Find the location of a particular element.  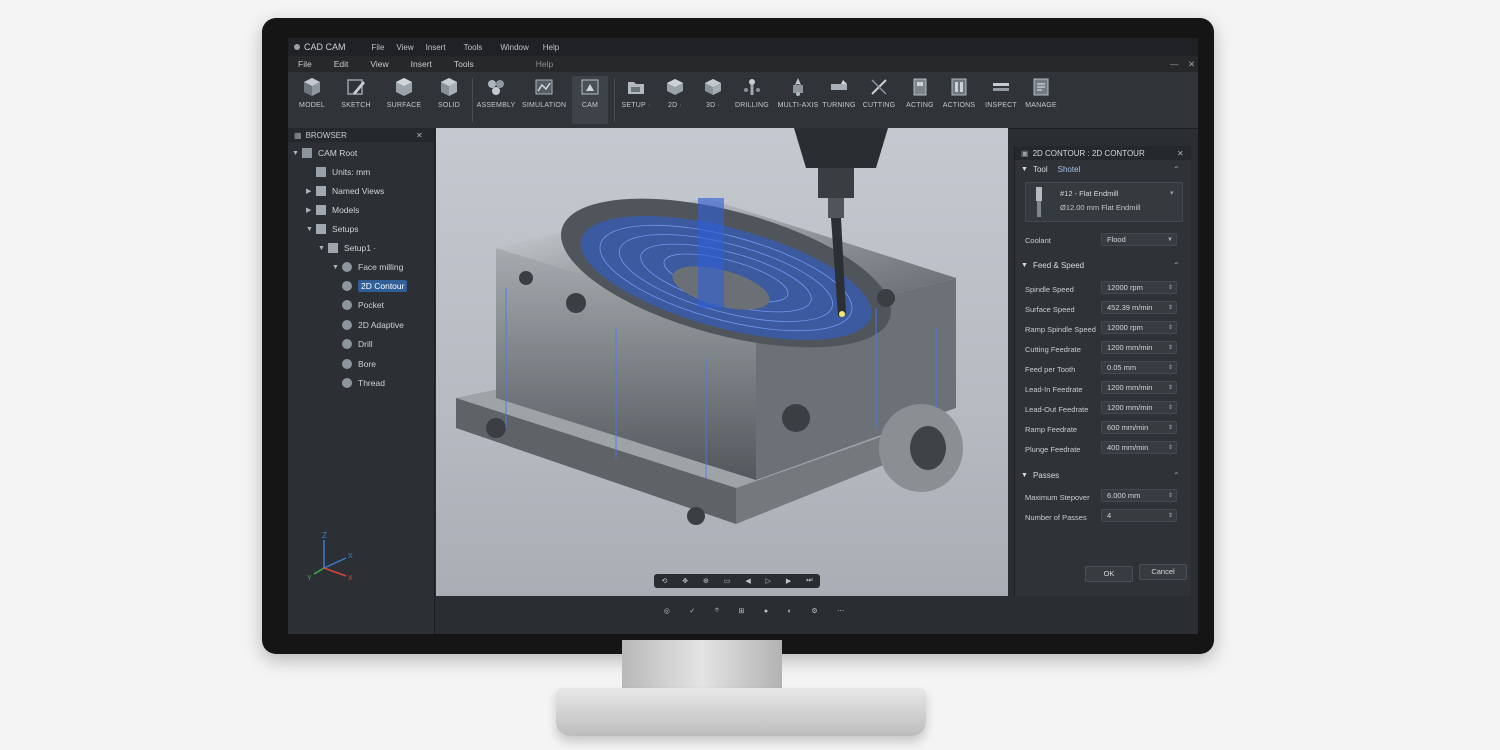

play-icon: ▷ is located at coordinates (768, 581).